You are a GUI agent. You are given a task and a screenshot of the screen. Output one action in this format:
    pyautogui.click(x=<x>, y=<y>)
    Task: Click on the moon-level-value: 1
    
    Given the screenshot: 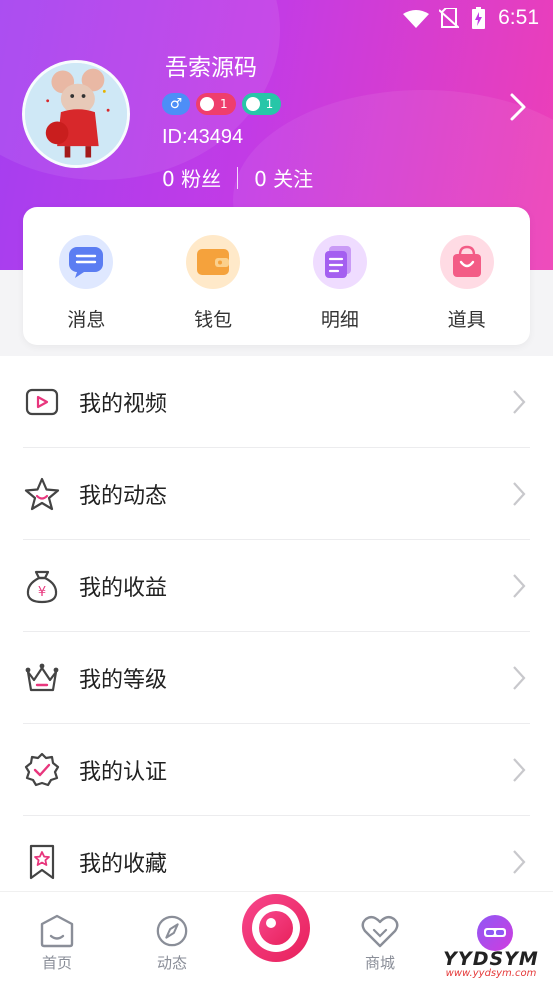 What is the action you would take?
    pyautogui.click(x=269, y=104)
    